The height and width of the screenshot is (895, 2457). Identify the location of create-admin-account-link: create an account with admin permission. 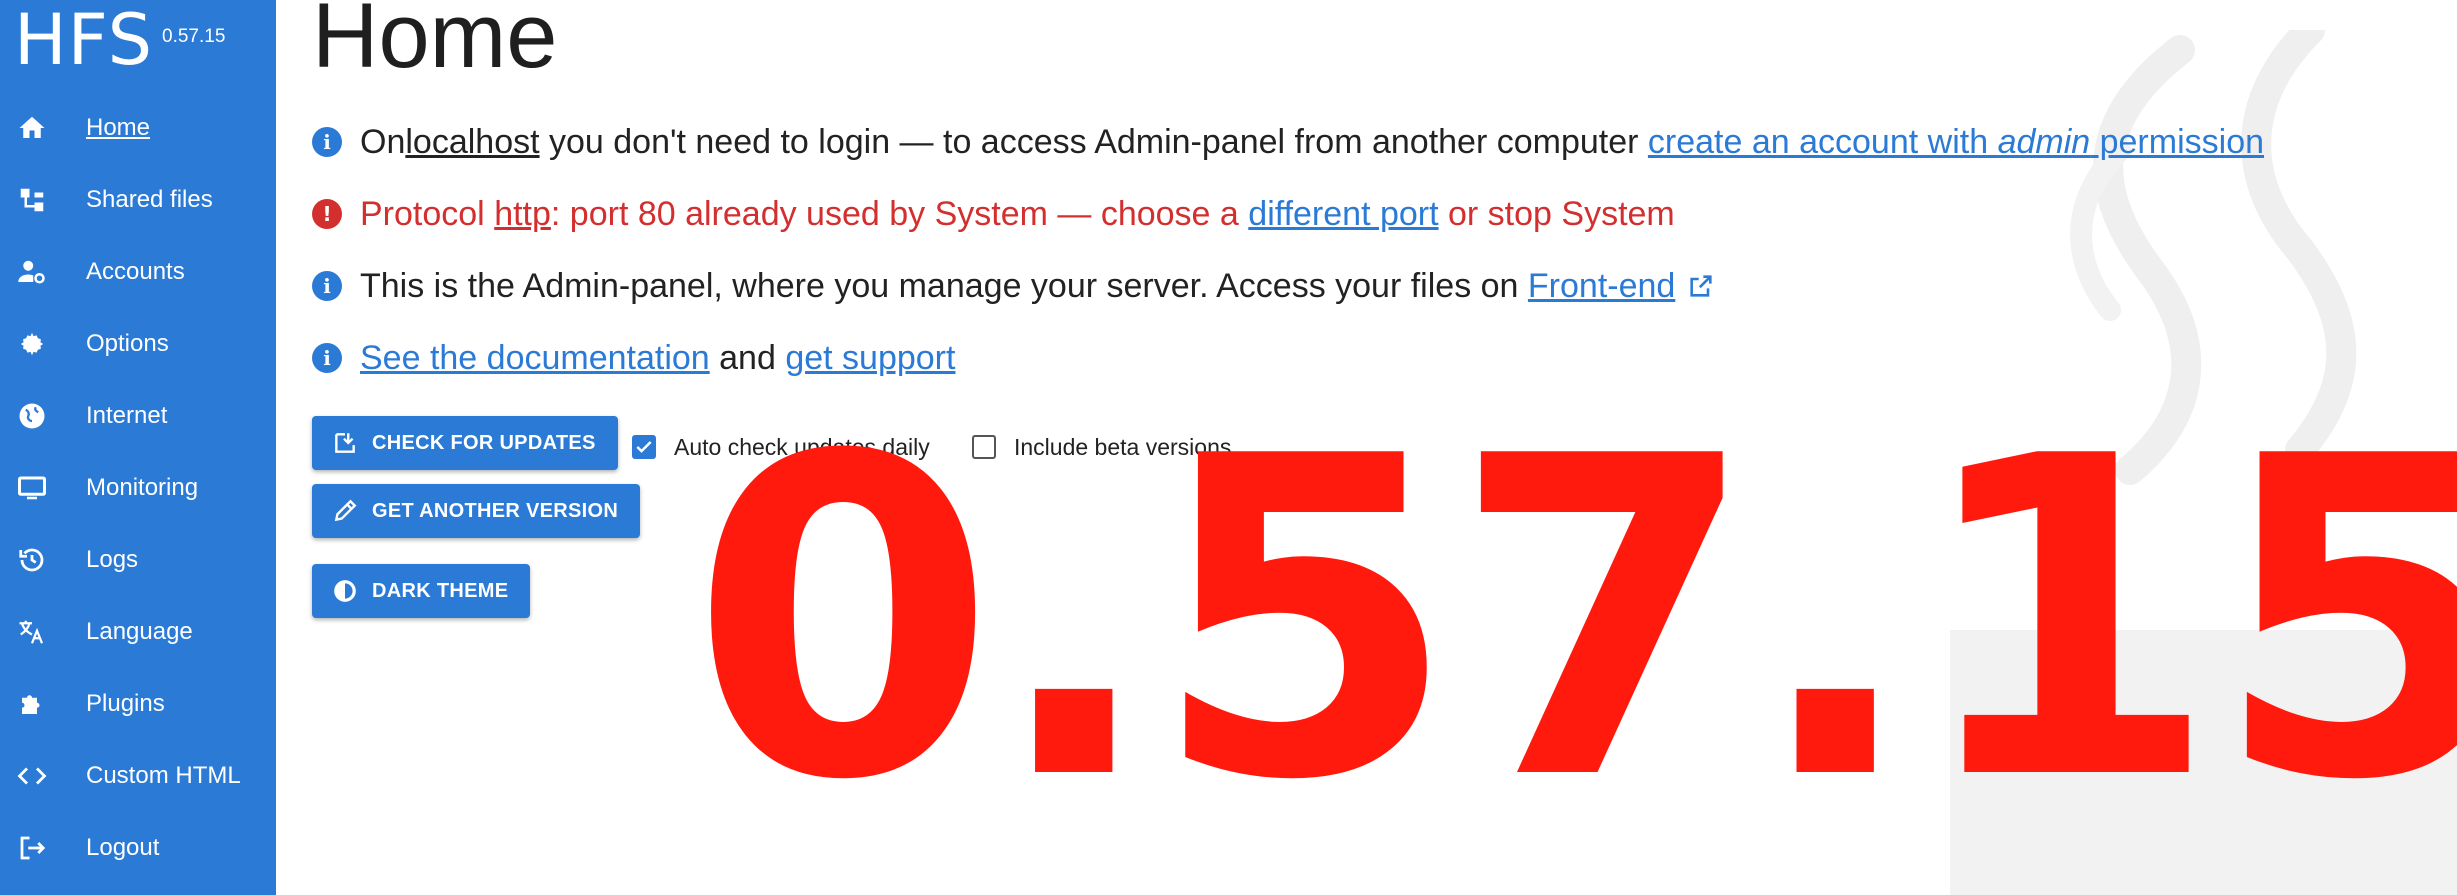
(1956, 142).